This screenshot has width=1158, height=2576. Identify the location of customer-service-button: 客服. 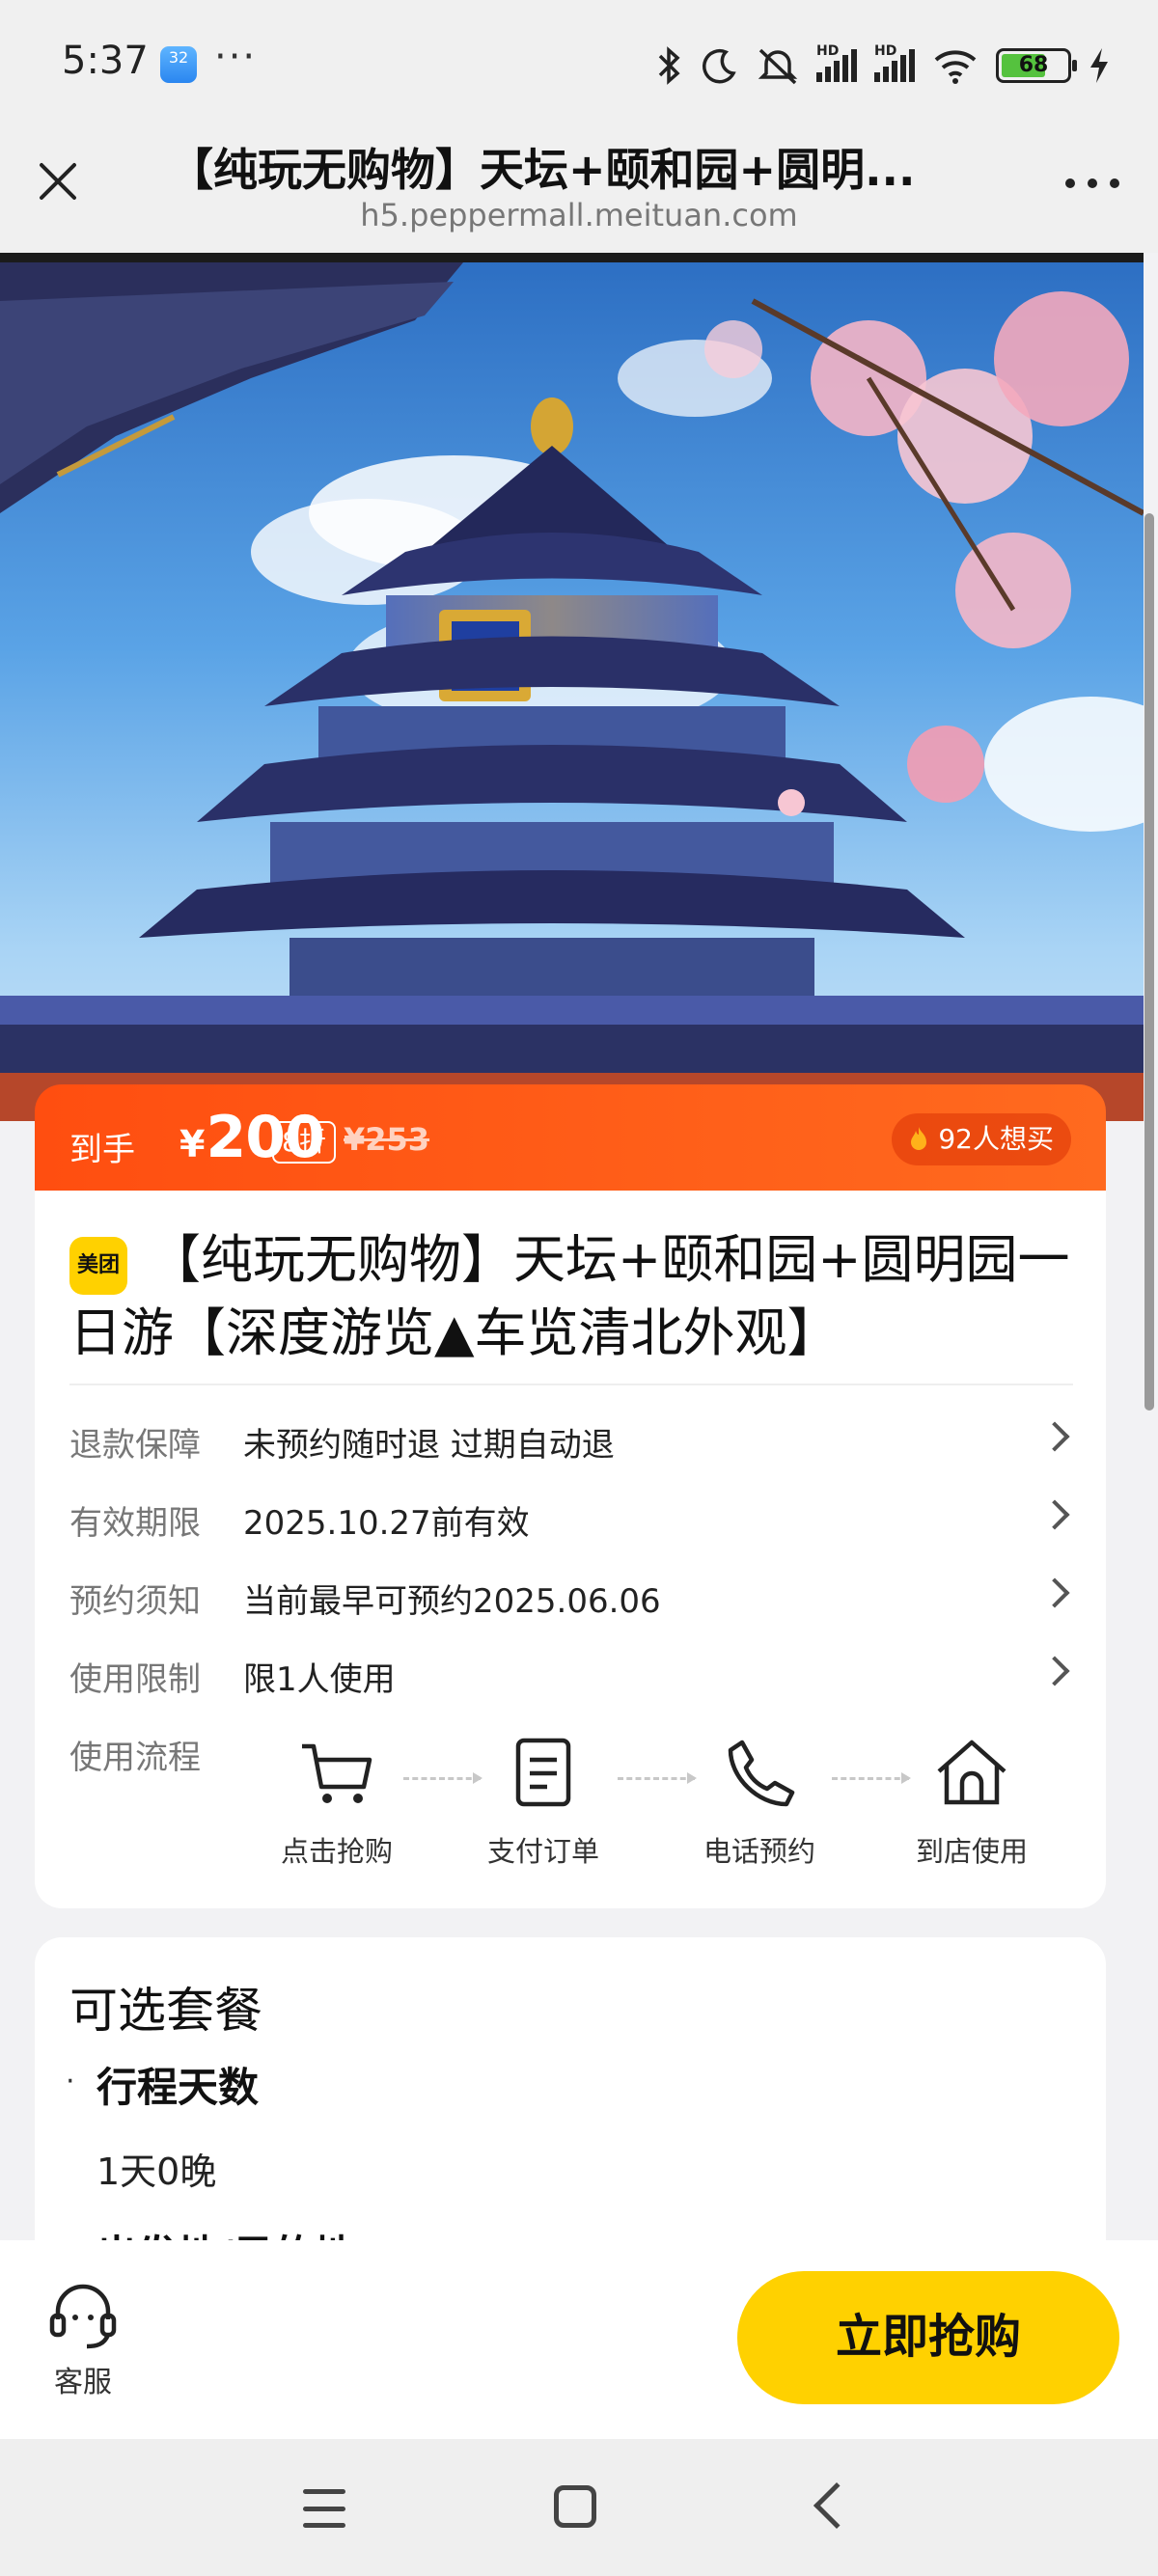
(83, 2339).